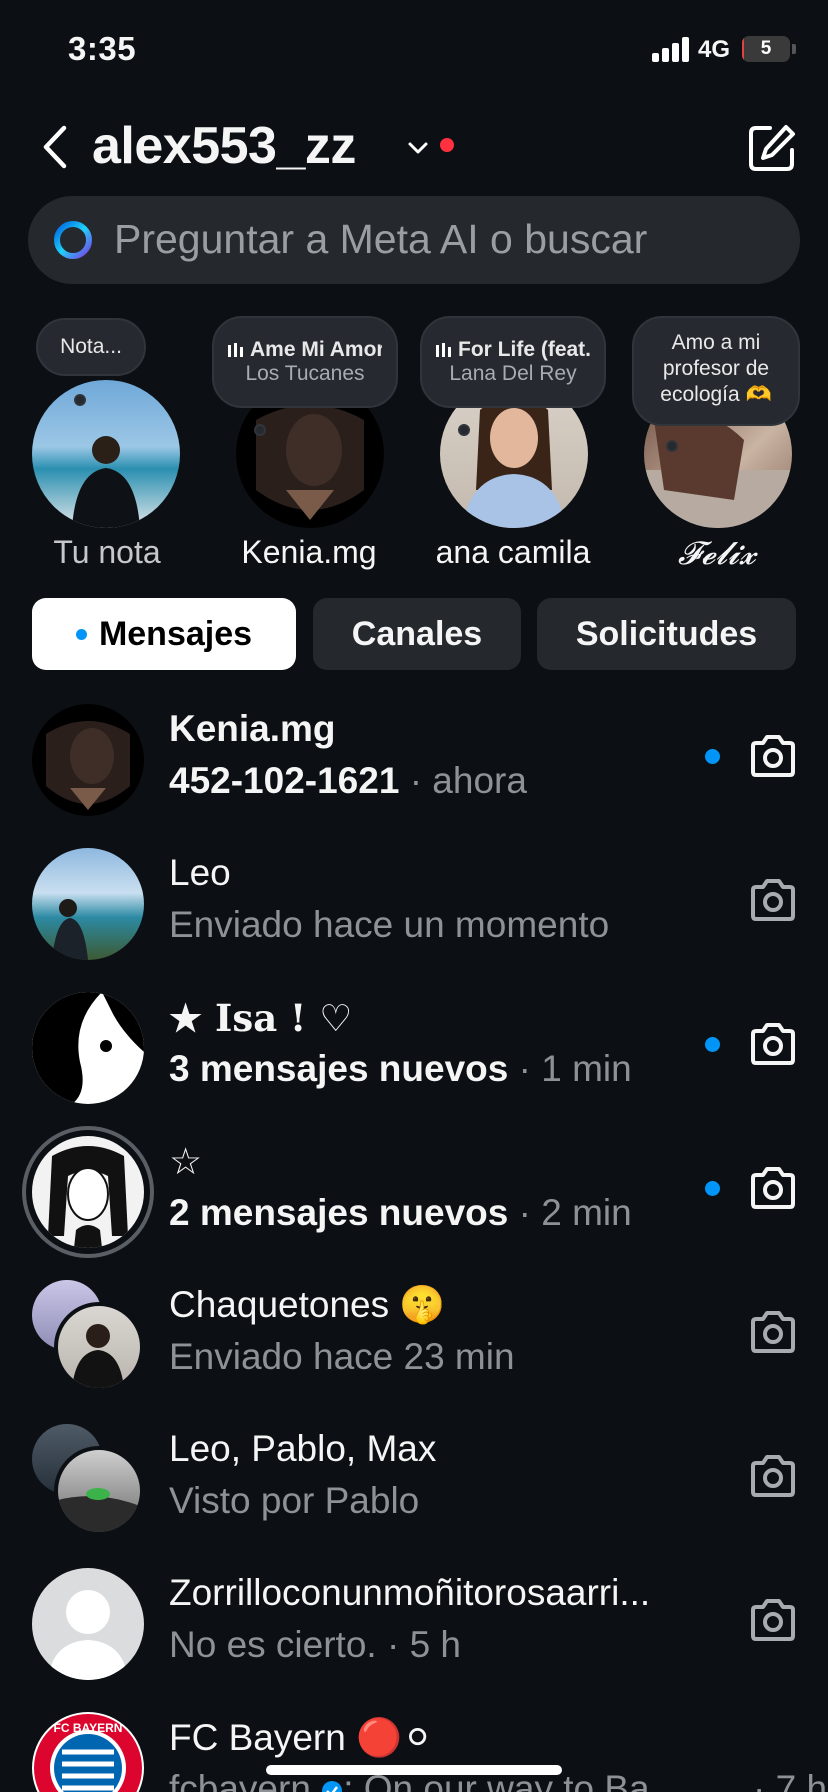 The image size is (828, 1792). I want to click on conversation-time: · 7 h, so click(790, 1780).